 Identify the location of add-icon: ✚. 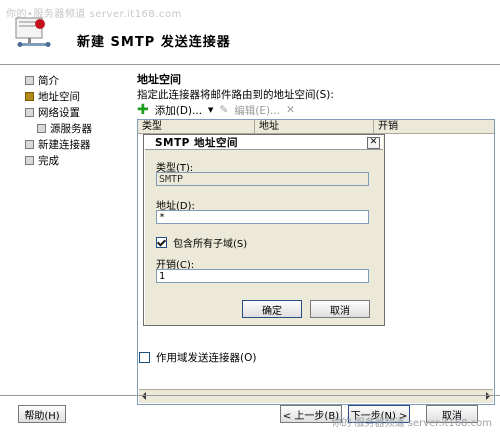
(143, 110).